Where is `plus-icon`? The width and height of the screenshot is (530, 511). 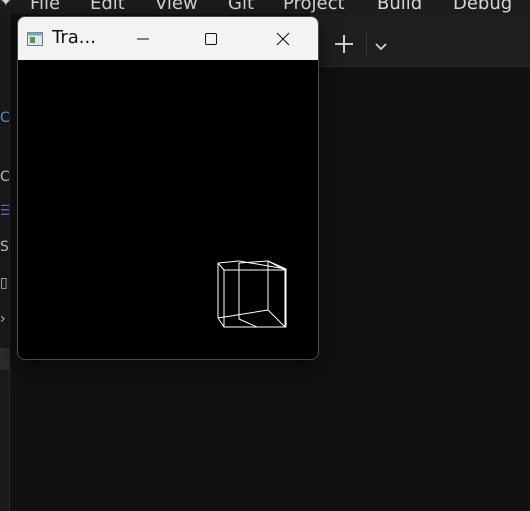
plus-icon is located at coordinates (344, 44).